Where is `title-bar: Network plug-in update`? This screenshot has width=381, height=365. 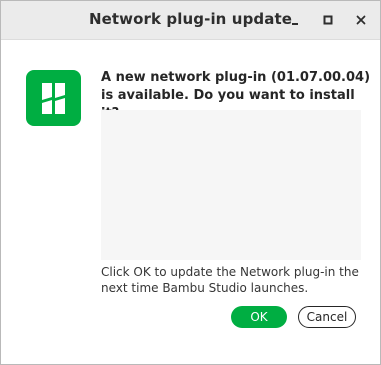 title-bar: Network plug-in update is located at coordinates (190, 20).